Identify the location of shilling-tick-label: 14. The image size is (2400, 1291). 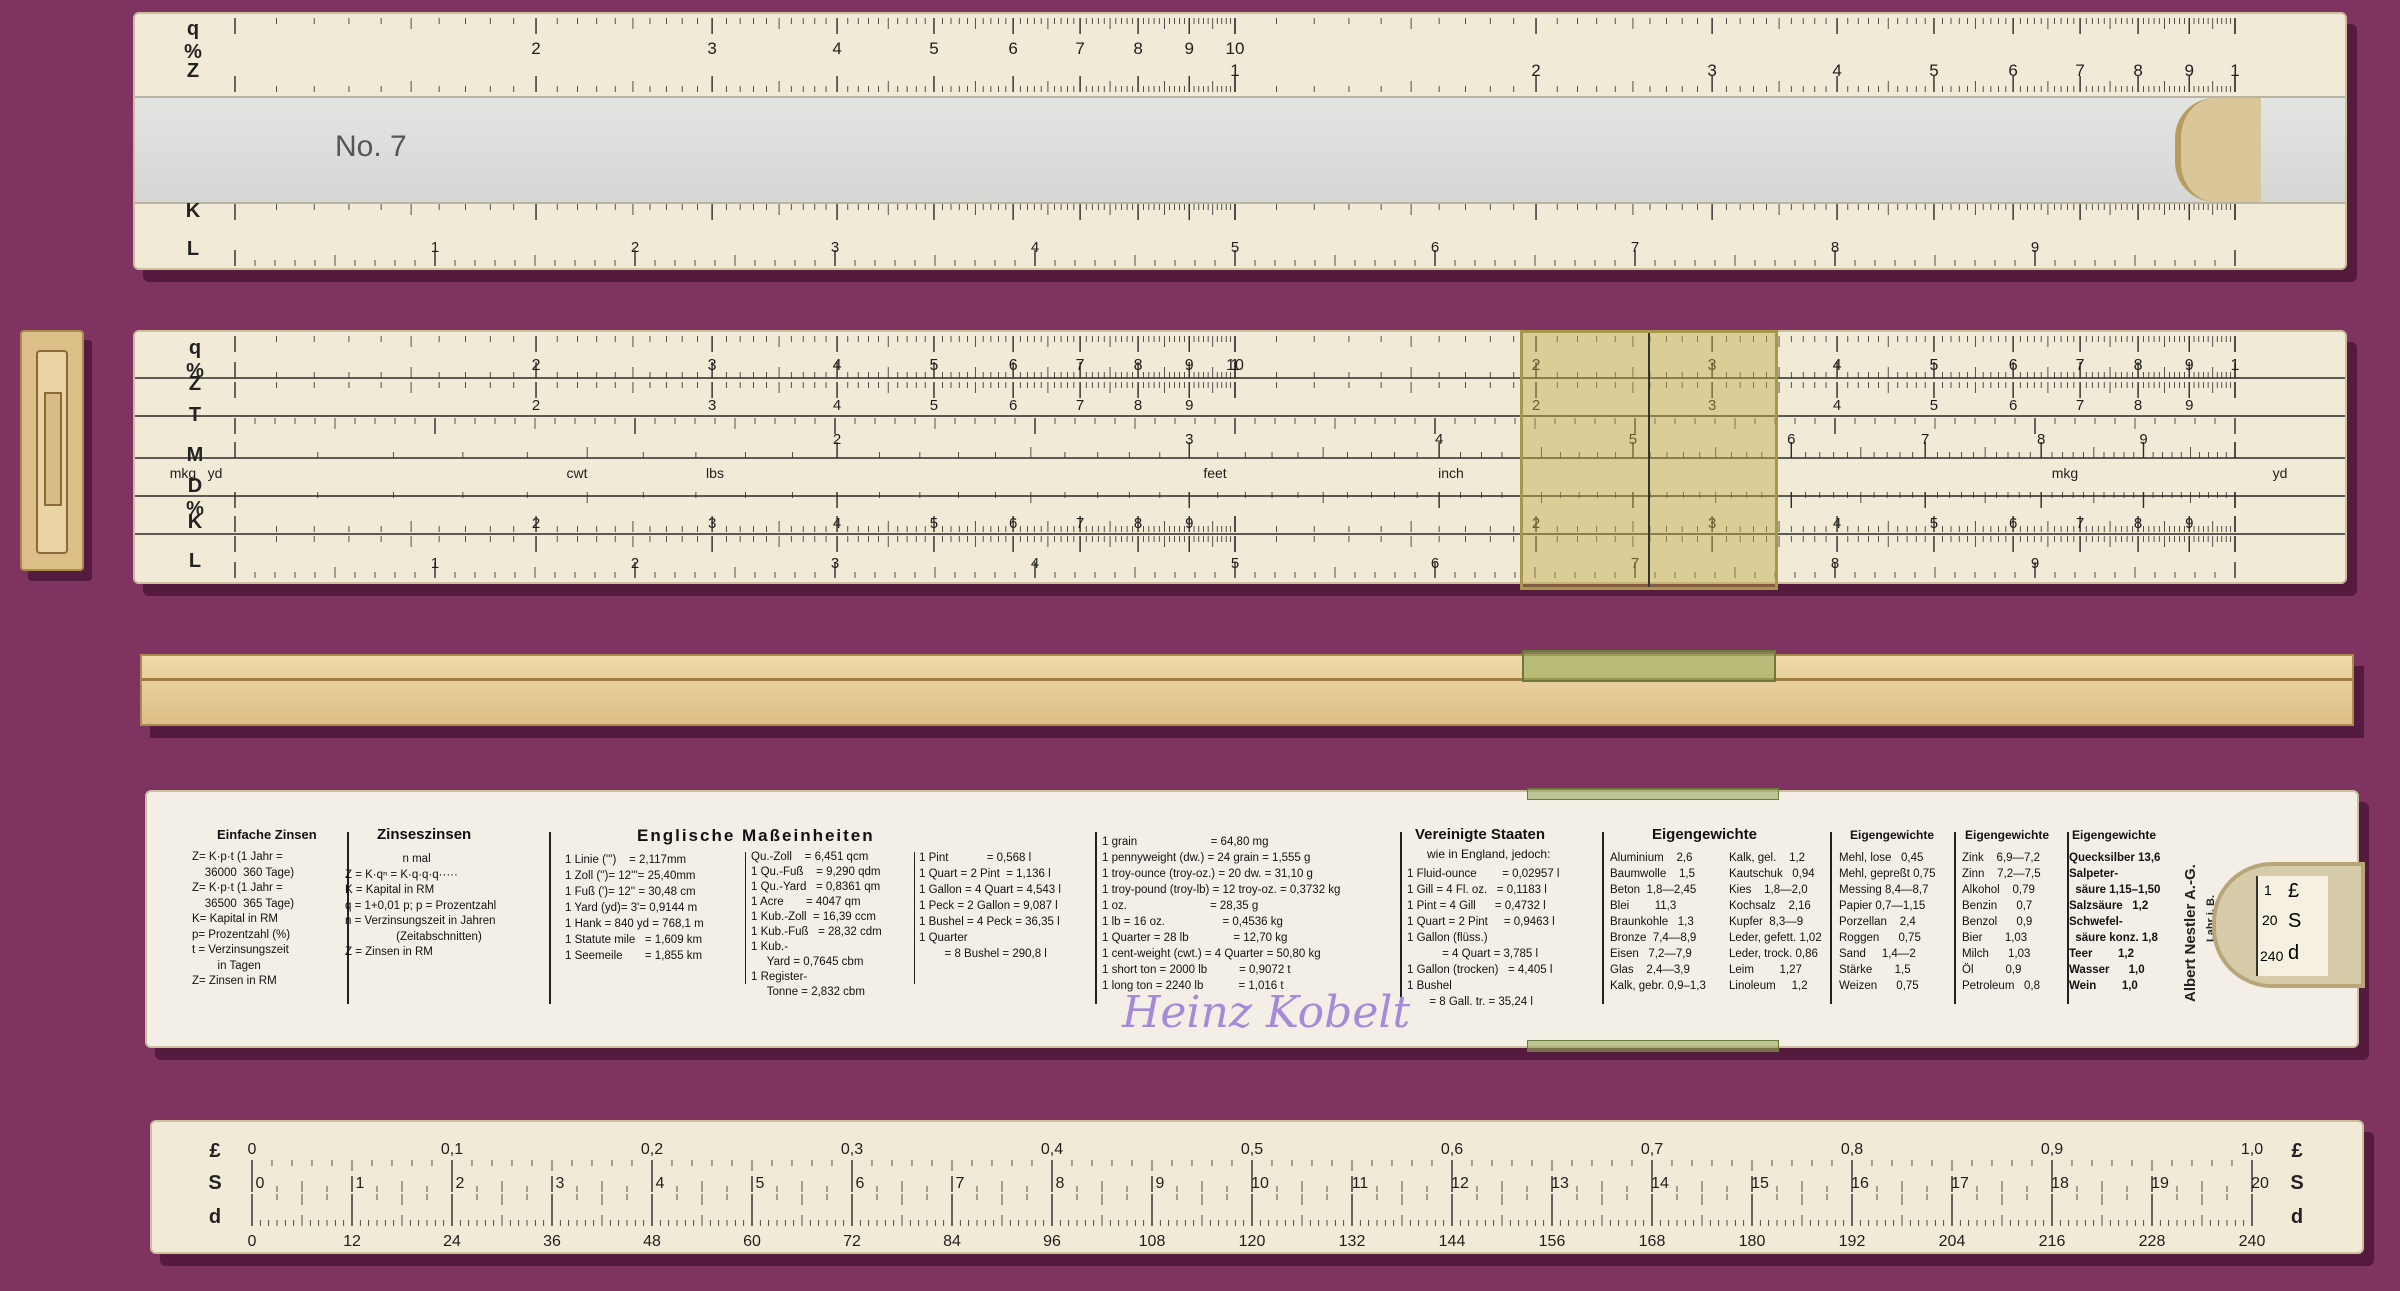
(1660, 1183).